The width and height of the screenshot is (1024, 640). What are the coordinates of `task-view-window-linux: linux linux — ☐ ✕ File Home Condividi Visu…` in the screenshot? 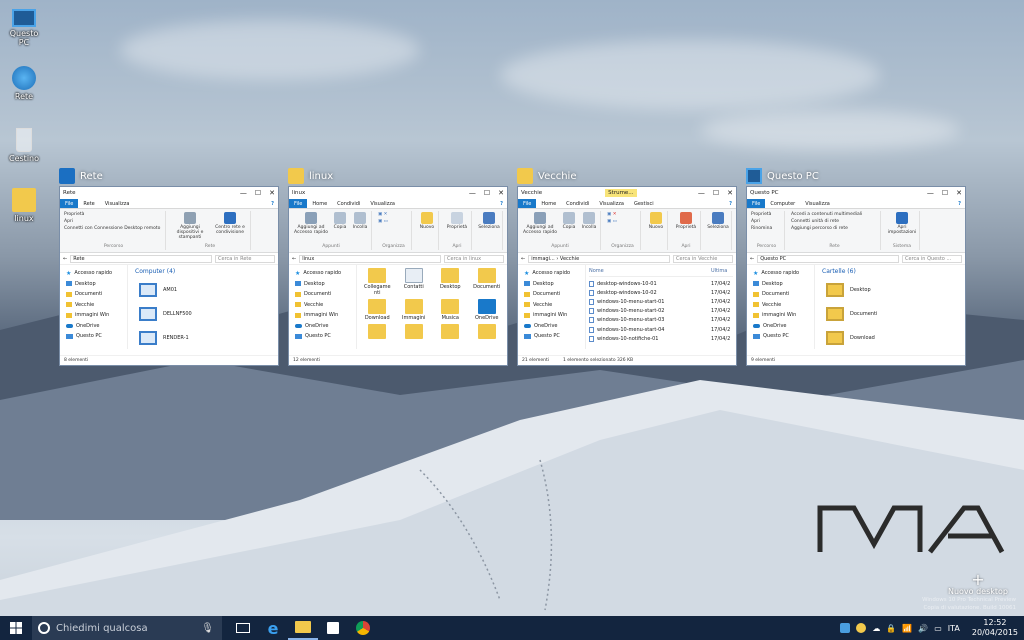 It's located at (398, 266).